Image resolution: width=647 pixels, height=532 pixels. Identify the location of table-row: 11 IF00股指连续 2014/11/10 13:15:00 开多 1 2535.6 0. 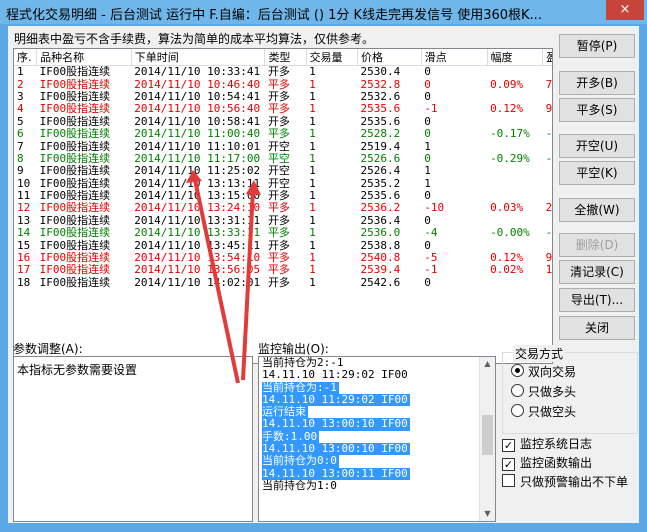
(283, 196).